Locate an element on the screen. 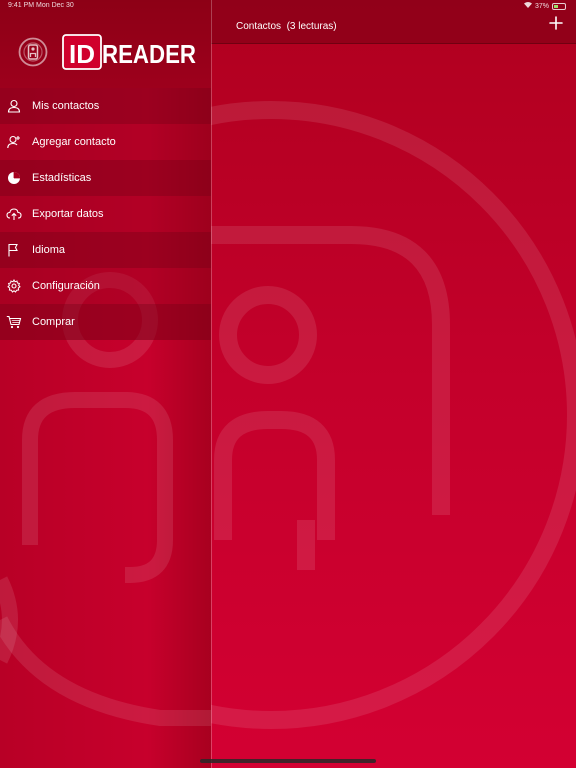  svg-text: READER is located at coordinates (149, 54).